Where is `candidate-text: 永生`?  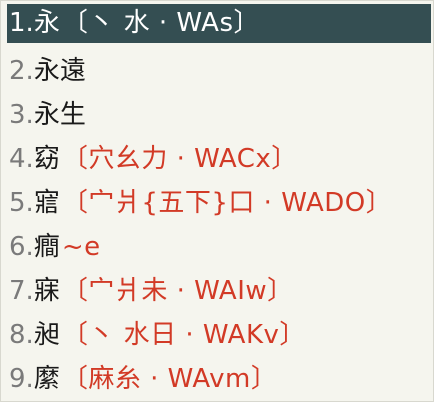 candidate-text: 永生 is located at coordinates (59, 115).